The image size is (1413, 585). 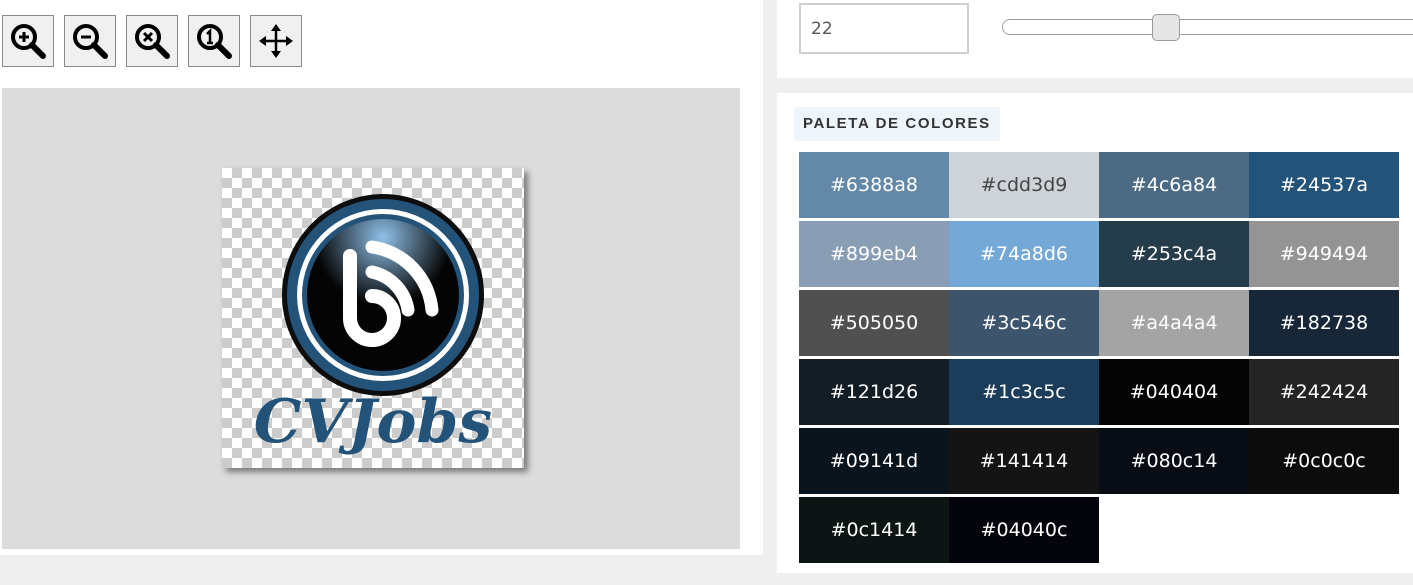 What do you see at coordinates (874, 254) in the screenshot?
I see `color-swatch: #899eb4` at bounding box center [874, 254].